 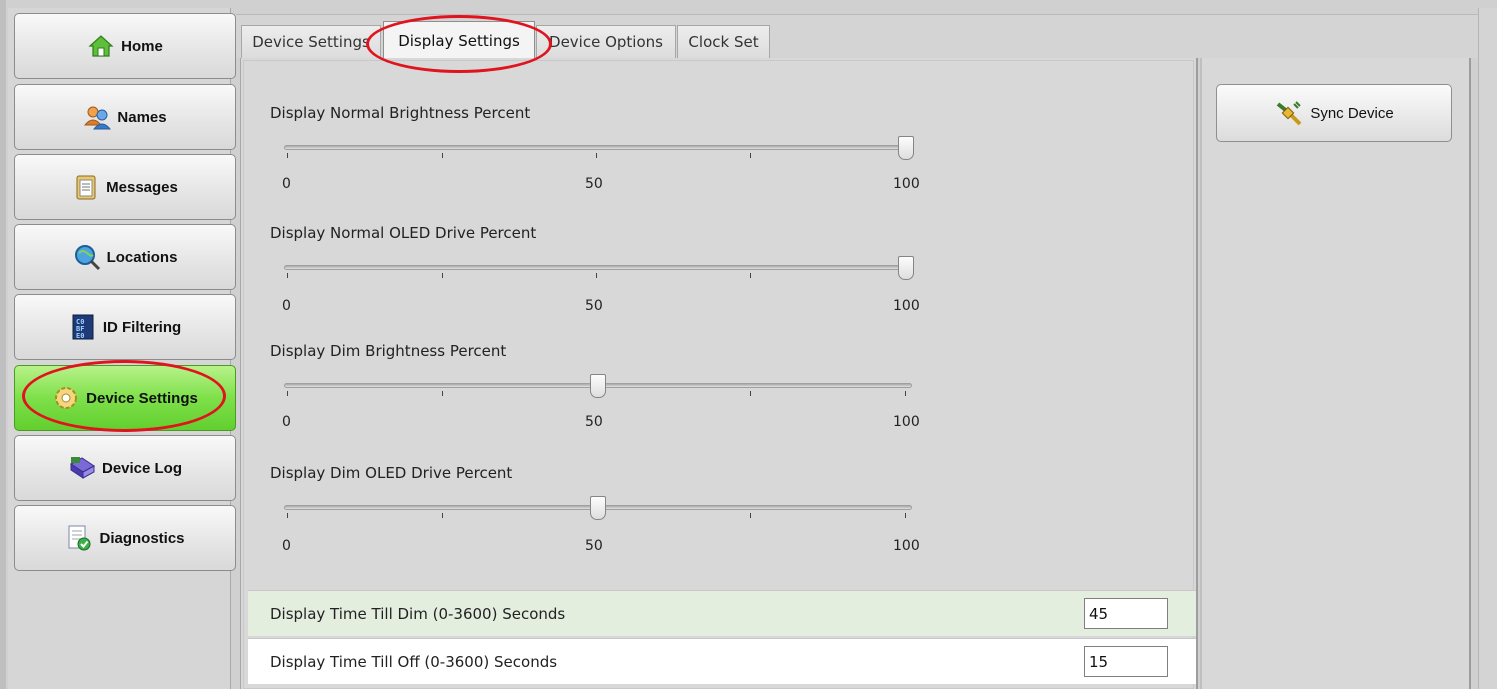 I want to click on magnifier-globe-icon, so click(x=87, y=257).